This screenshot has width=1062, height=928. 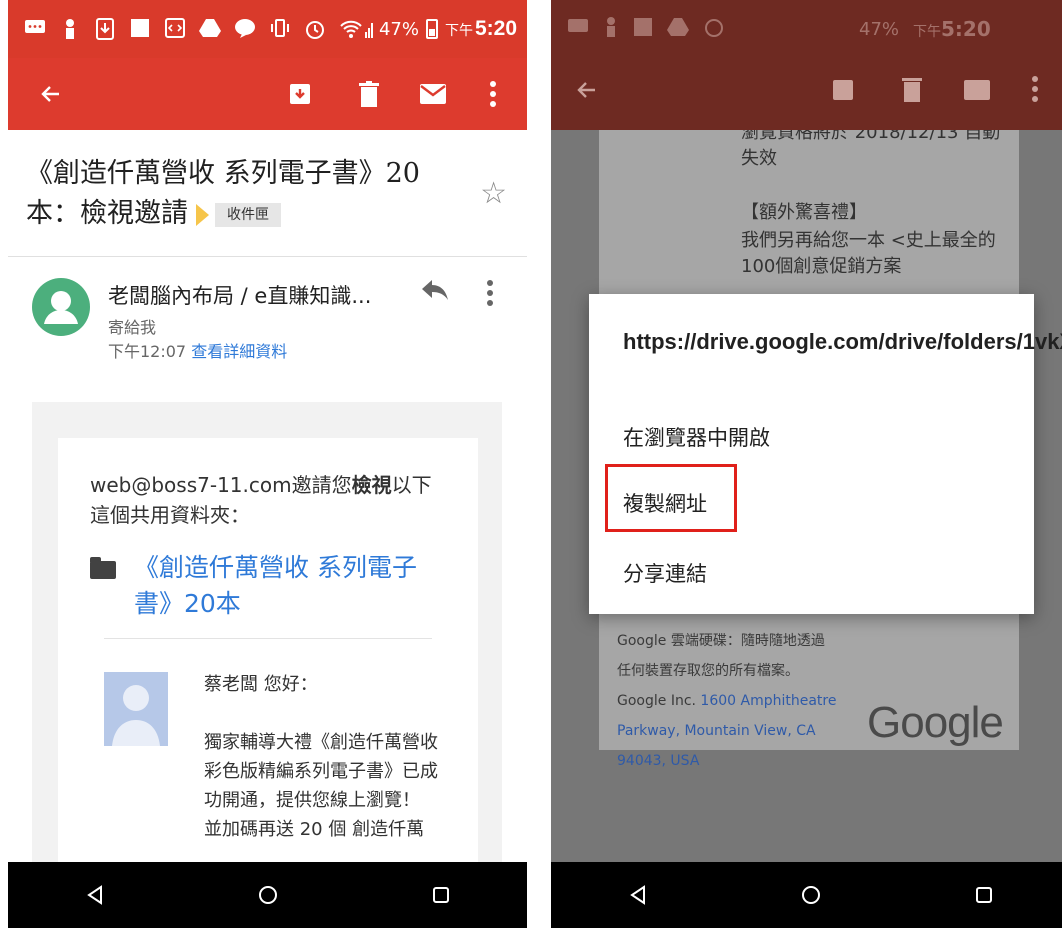 I want to click on copy-link-option: 複製網址, so click(x=665, y=503).